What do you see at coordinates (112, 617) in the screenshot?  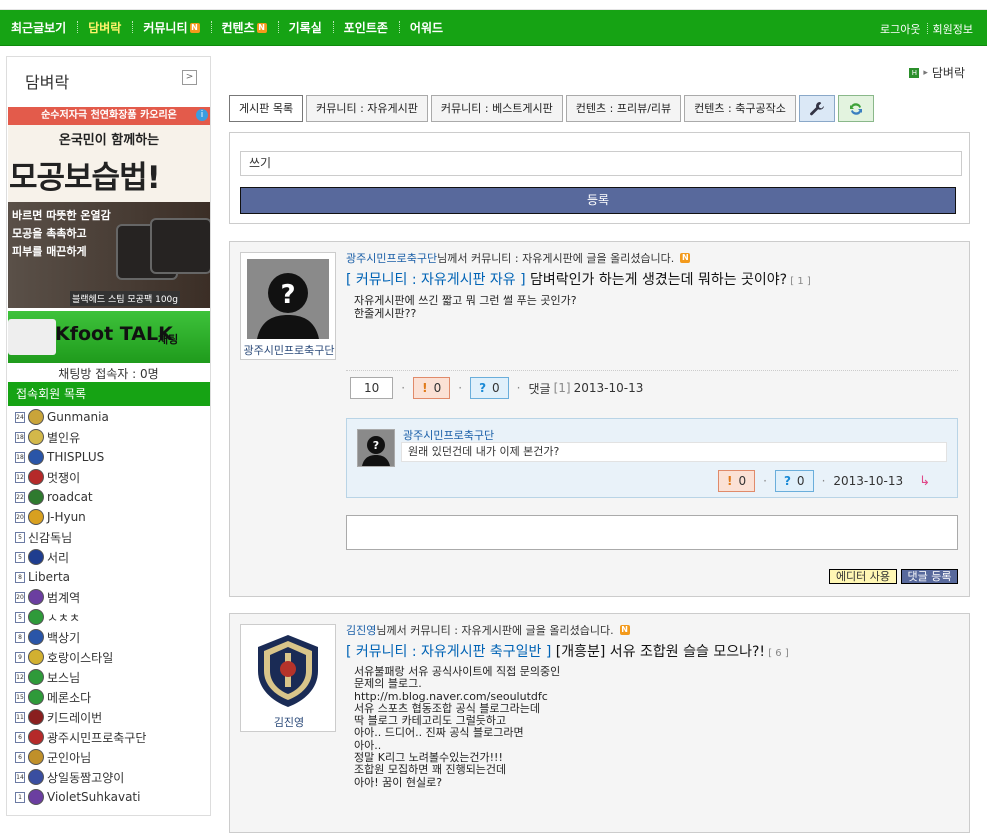 I see `member-item: 5 ㅅㅊㅊ` at bounding box center [112, 617].